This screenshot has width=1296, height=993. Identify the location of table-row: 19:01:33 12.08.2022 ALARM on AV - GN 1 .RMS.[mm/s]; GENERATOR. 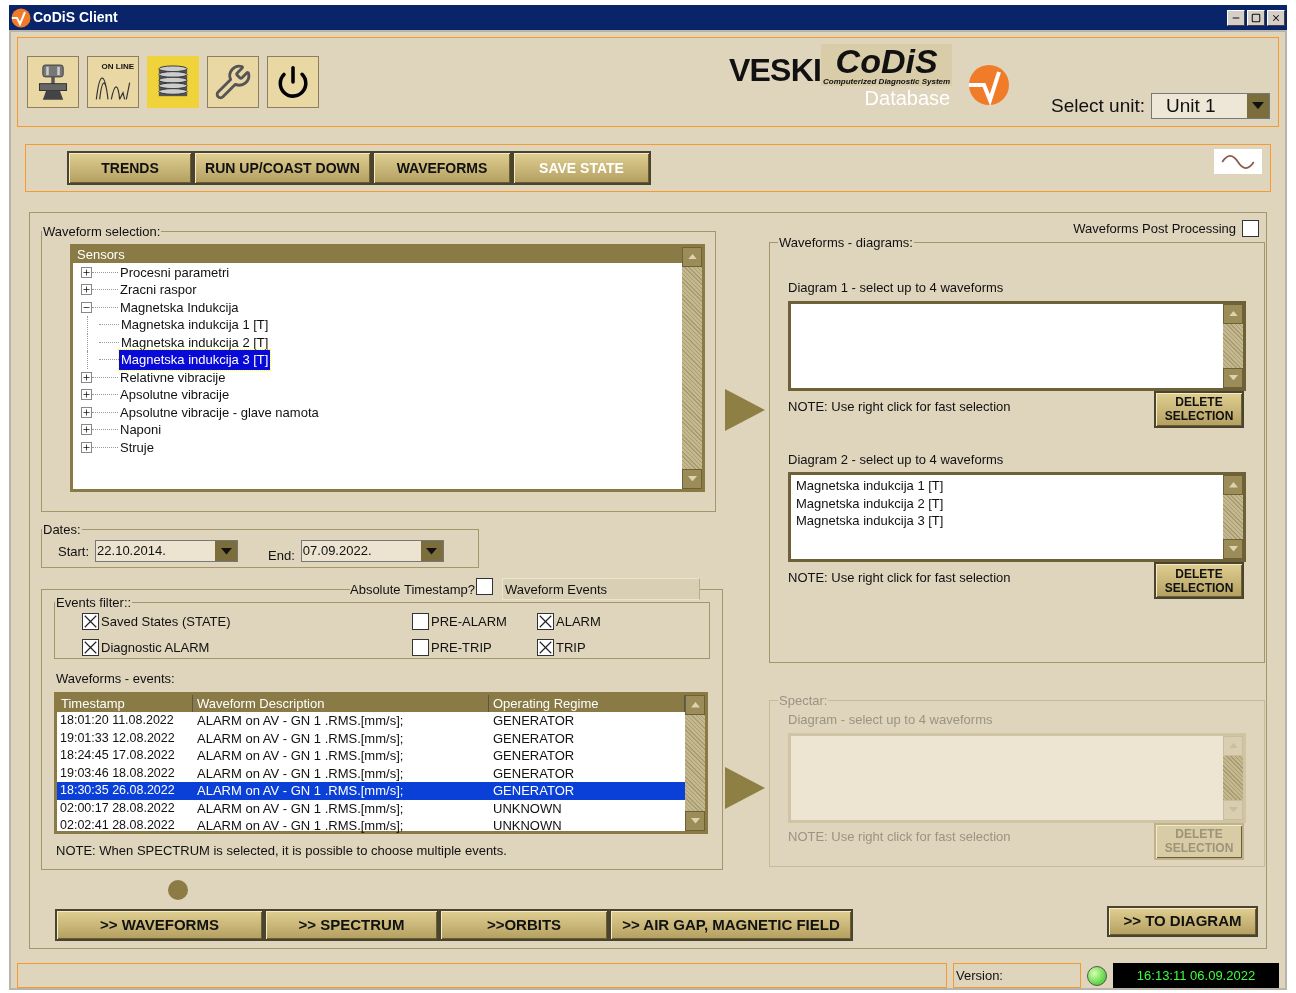
(371, 738).